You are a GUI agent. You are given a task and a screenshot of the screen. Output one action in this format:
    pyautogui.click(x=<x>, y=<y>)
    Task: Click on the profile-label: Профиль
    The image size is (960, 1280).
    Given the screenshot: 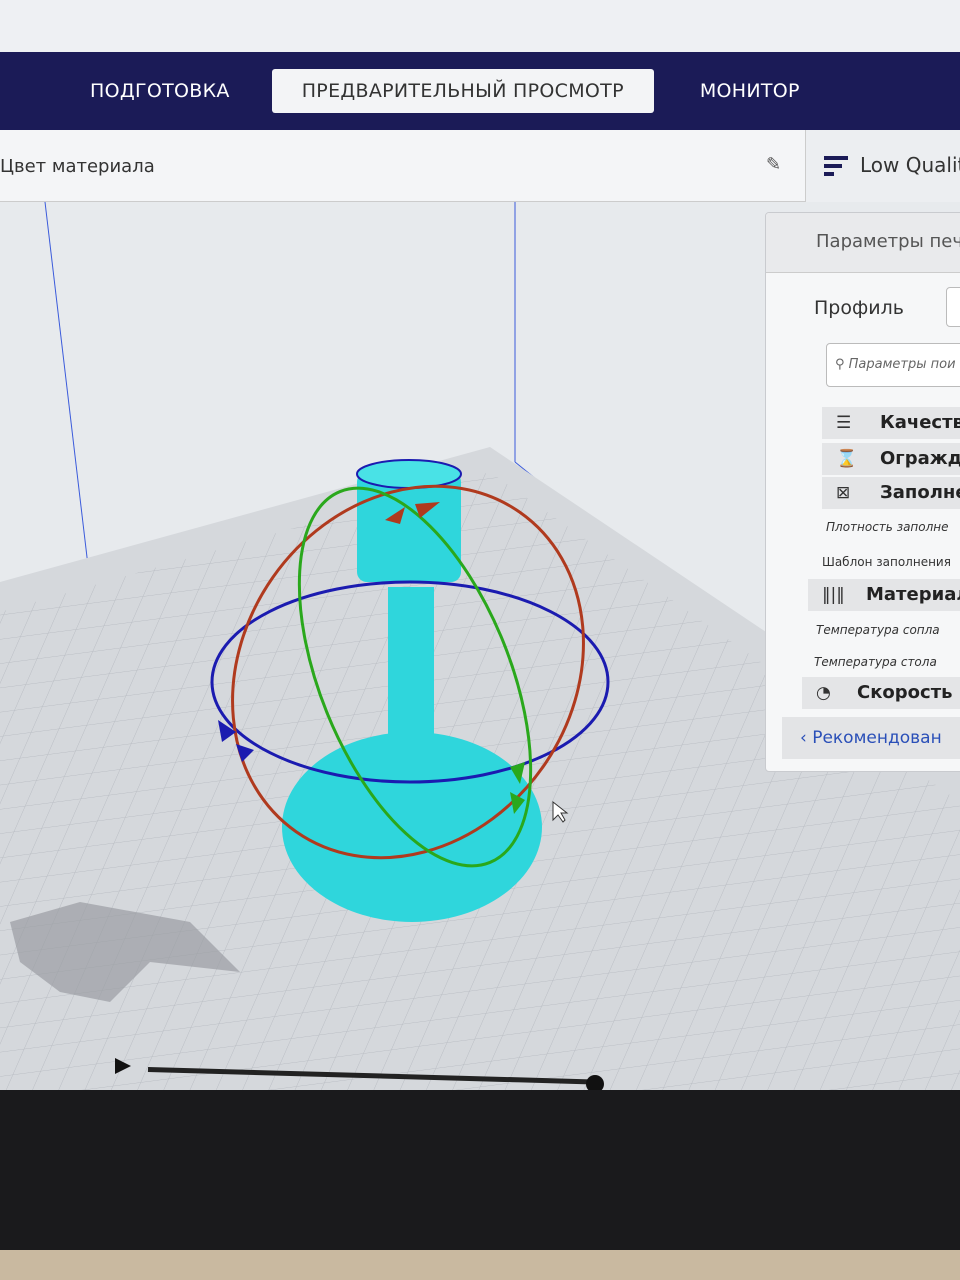 What is the action you would take?
    pyautogui.click(x=859, y=308)
    